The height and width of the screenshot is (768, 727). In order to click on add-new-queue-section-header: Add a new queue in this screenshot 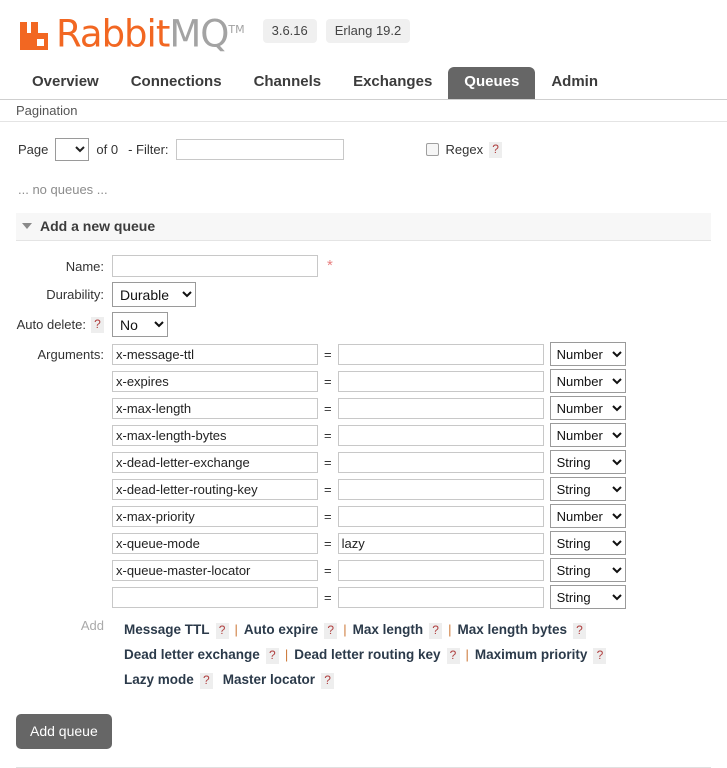, I will do `click(363, 227)`.